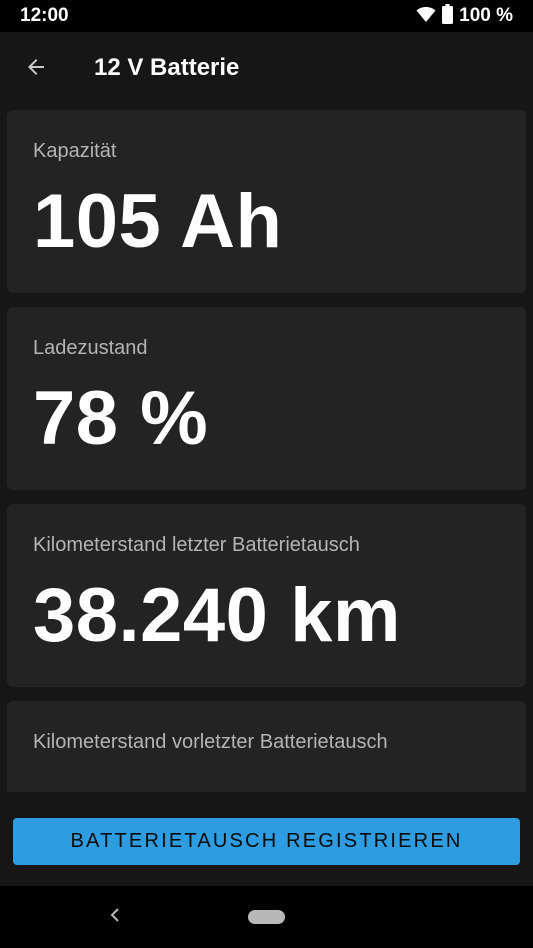  What do you see at coordinates (121, 418) in the screenshot?
I see `charge-state-value: 78 %` at bounding box center [121, 418].